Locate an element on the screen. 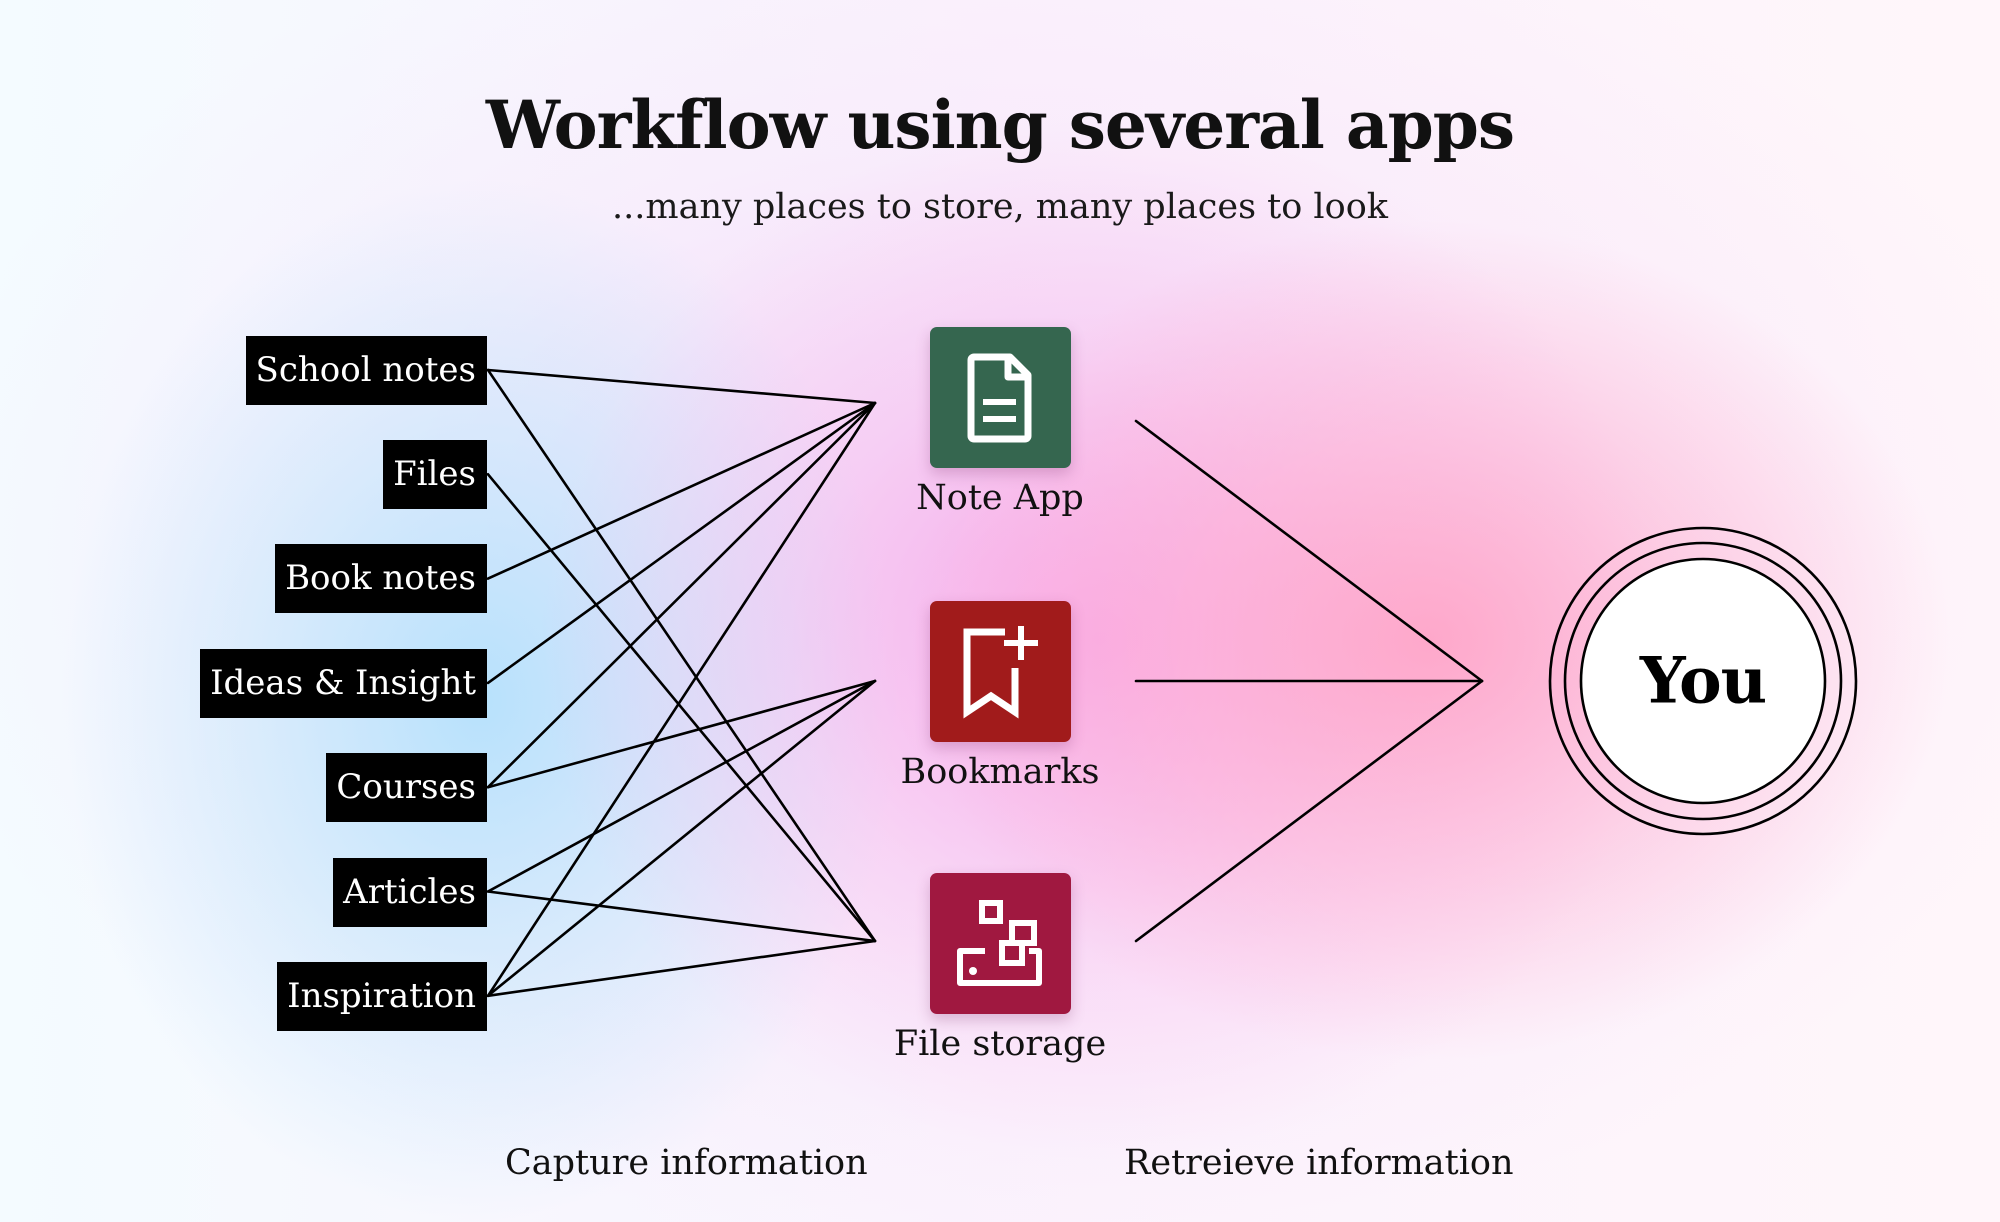  capture-information-label: Capture information is located at coordinates (686, 1163).